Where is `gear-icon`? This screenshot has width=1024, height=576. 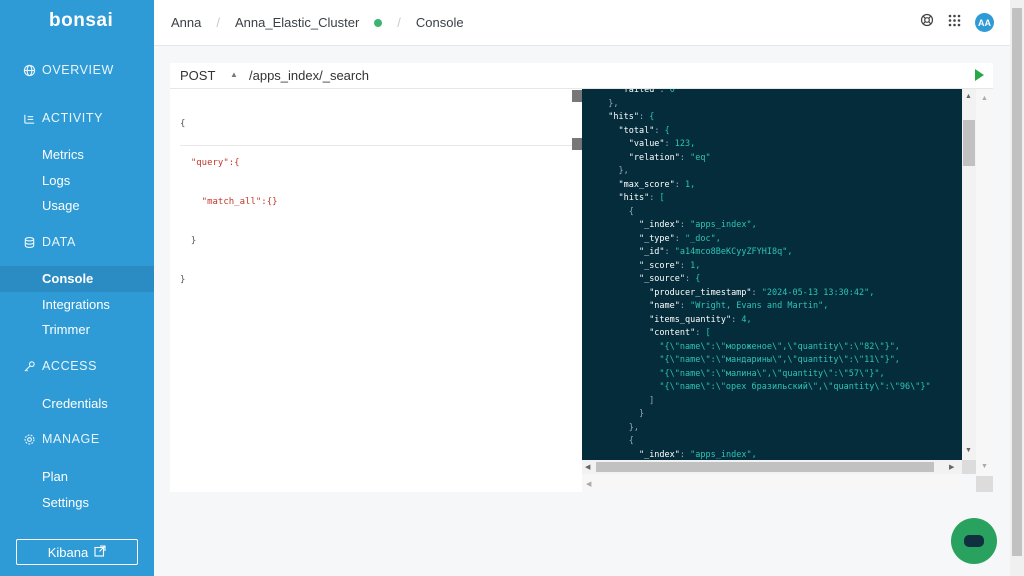
gear-icon is located at coordinates (29, 439).